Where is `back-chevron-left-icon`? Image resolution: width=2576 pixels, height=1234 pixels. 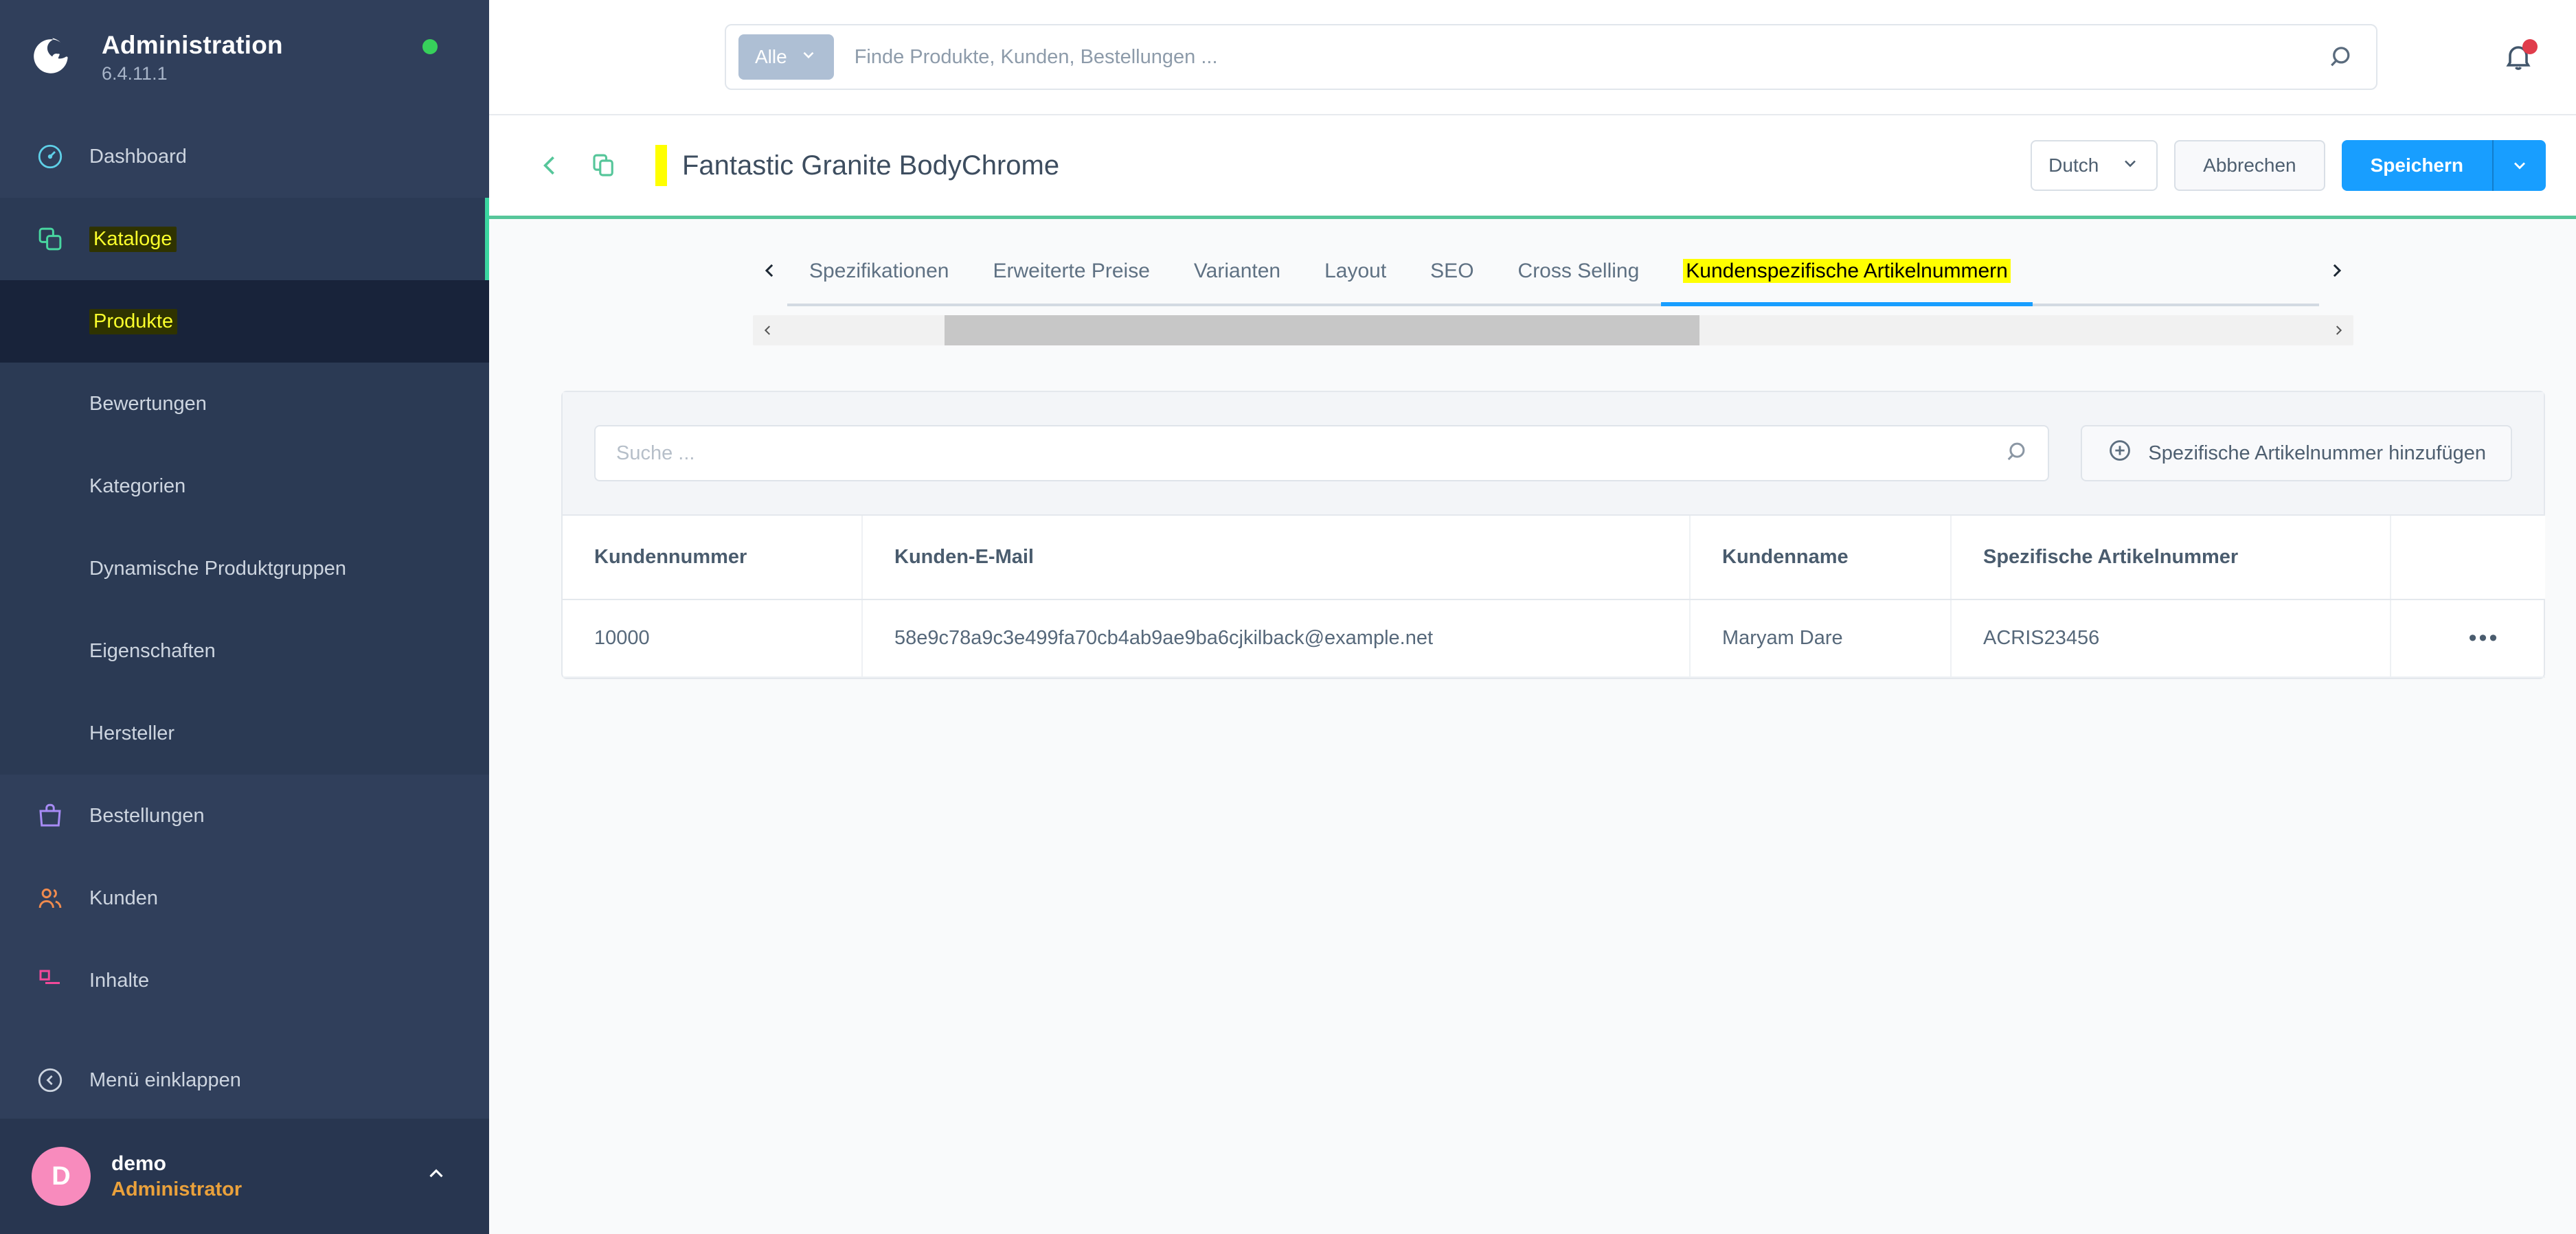
back-chevron-left-icon is located at coordinates (550, 165).